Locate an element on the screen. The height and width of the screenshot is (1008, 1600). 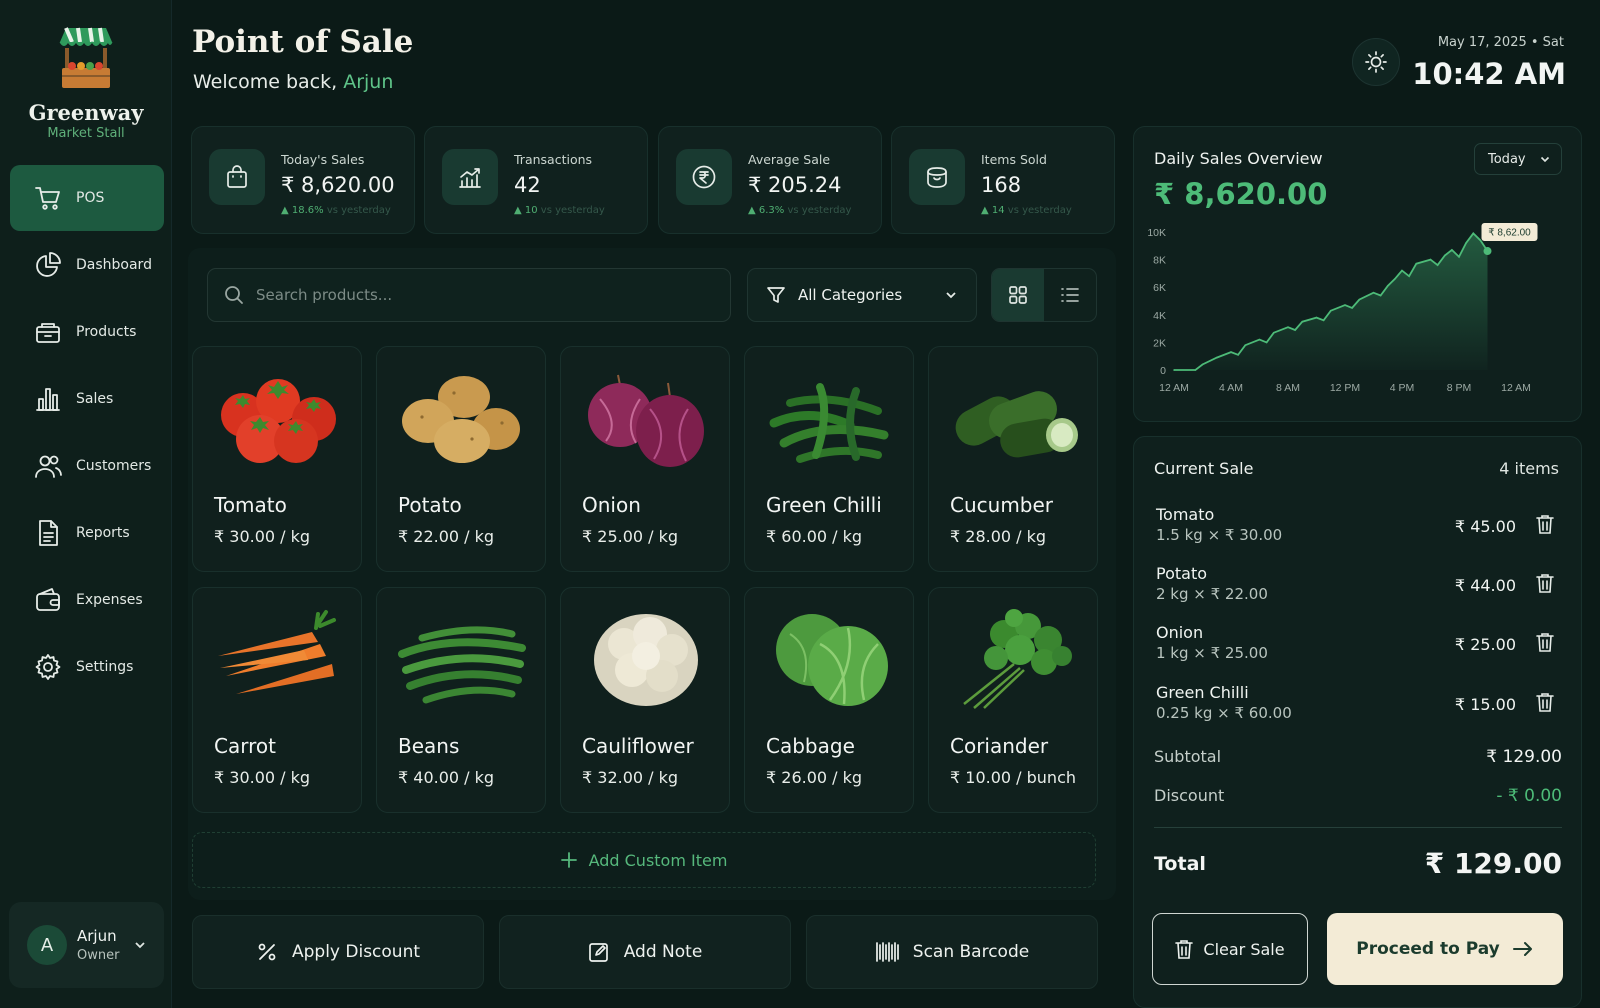
theme-toggle-button is located at coordinates (1376, 62).